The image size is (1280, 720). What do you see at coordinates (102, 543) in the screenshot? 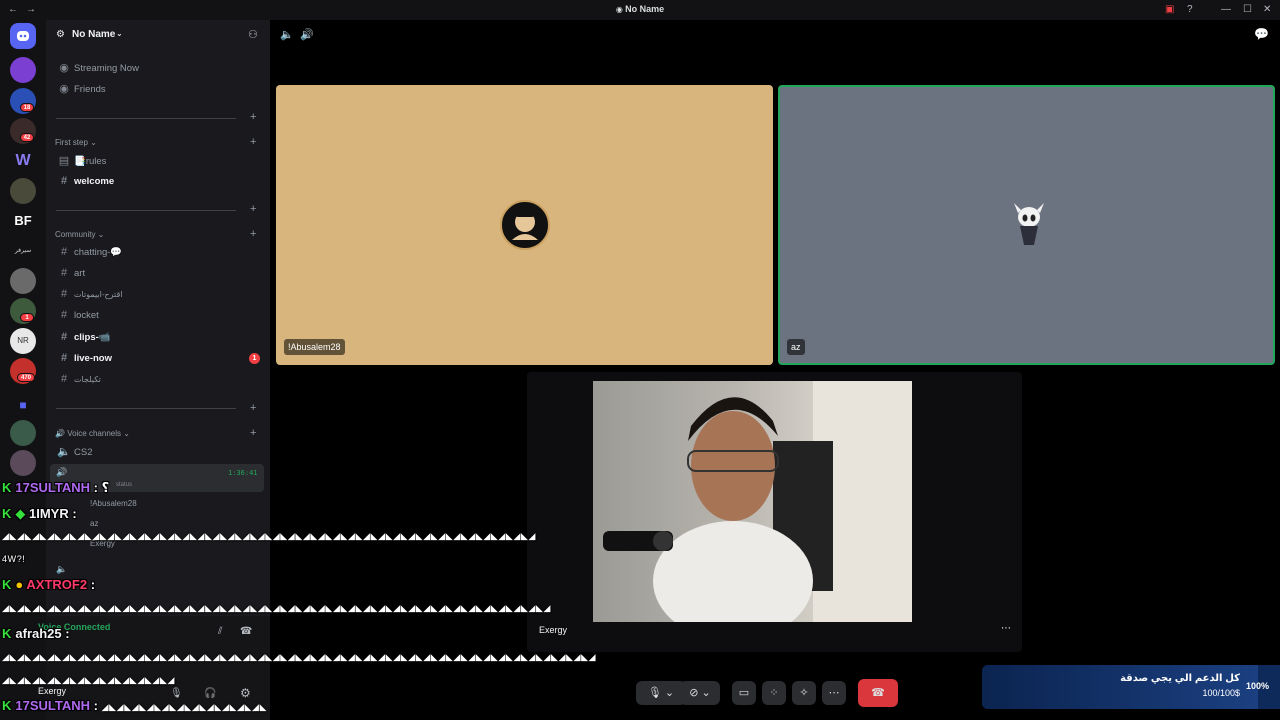
I see `voice-user: Exergy` at bounding box center [102, 543].